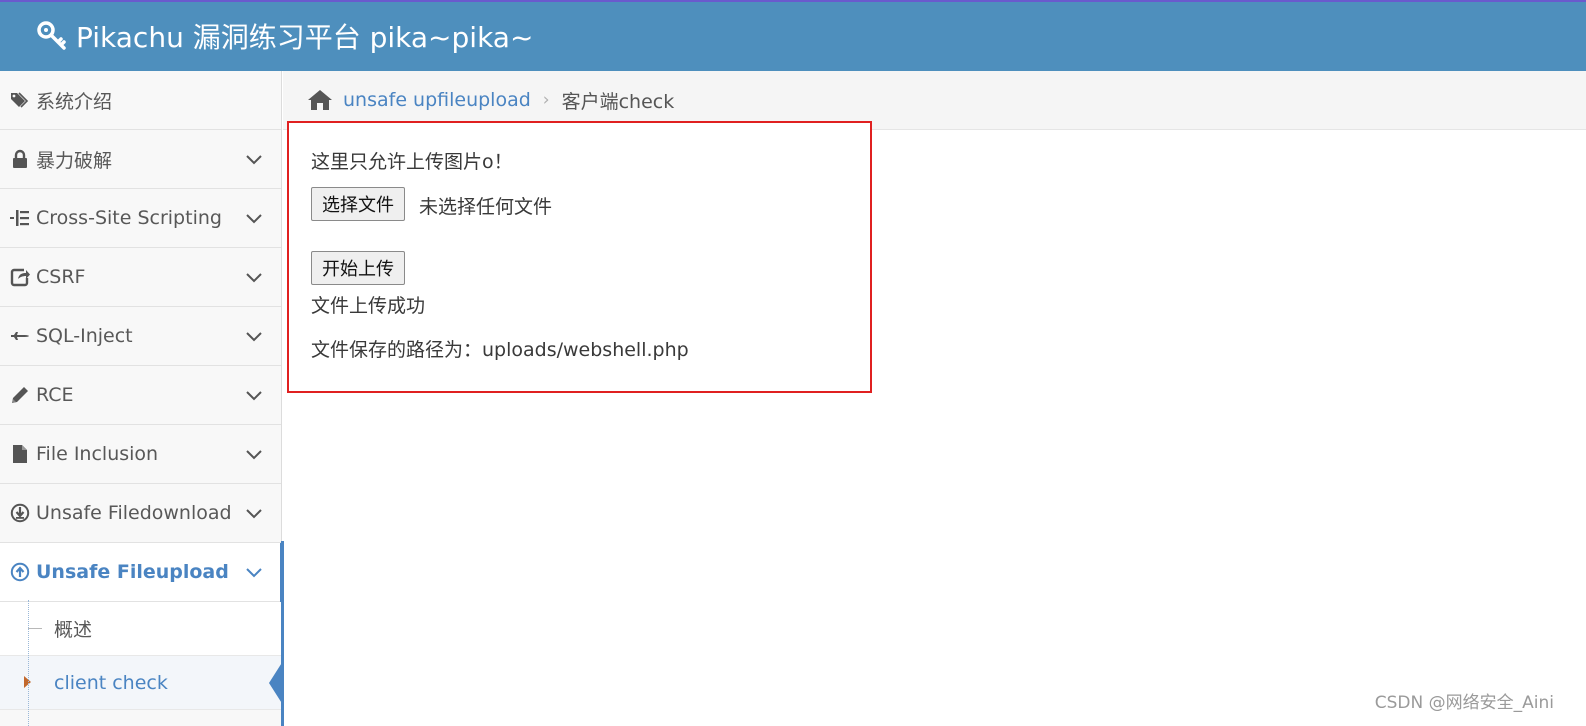 The image size is (1586, 726). What do you see at coordinates (73, 630) in the screenshot?
I see `sidebar-subitem-label: 概述` at bounding box center [73, 630].